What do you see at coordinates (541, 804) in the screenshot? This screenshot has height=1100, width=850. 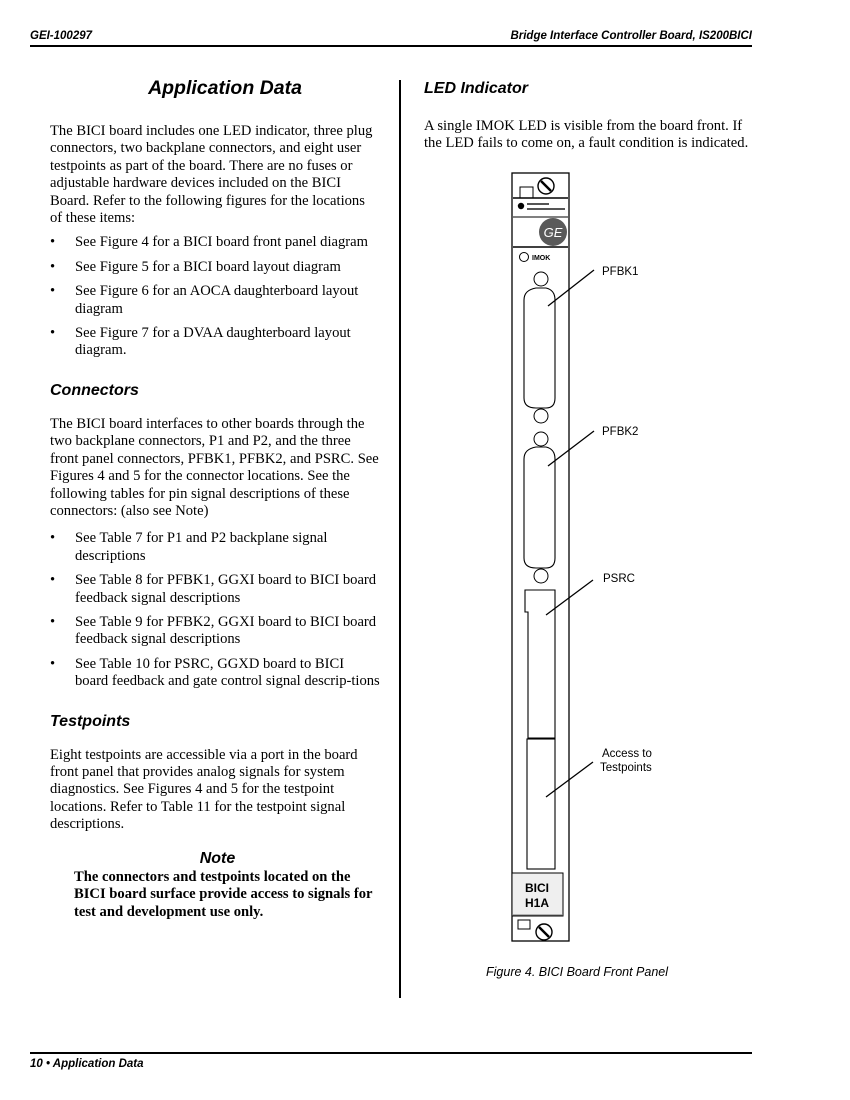 I see `testpoint-access-port` at bounding box center [541, 804].